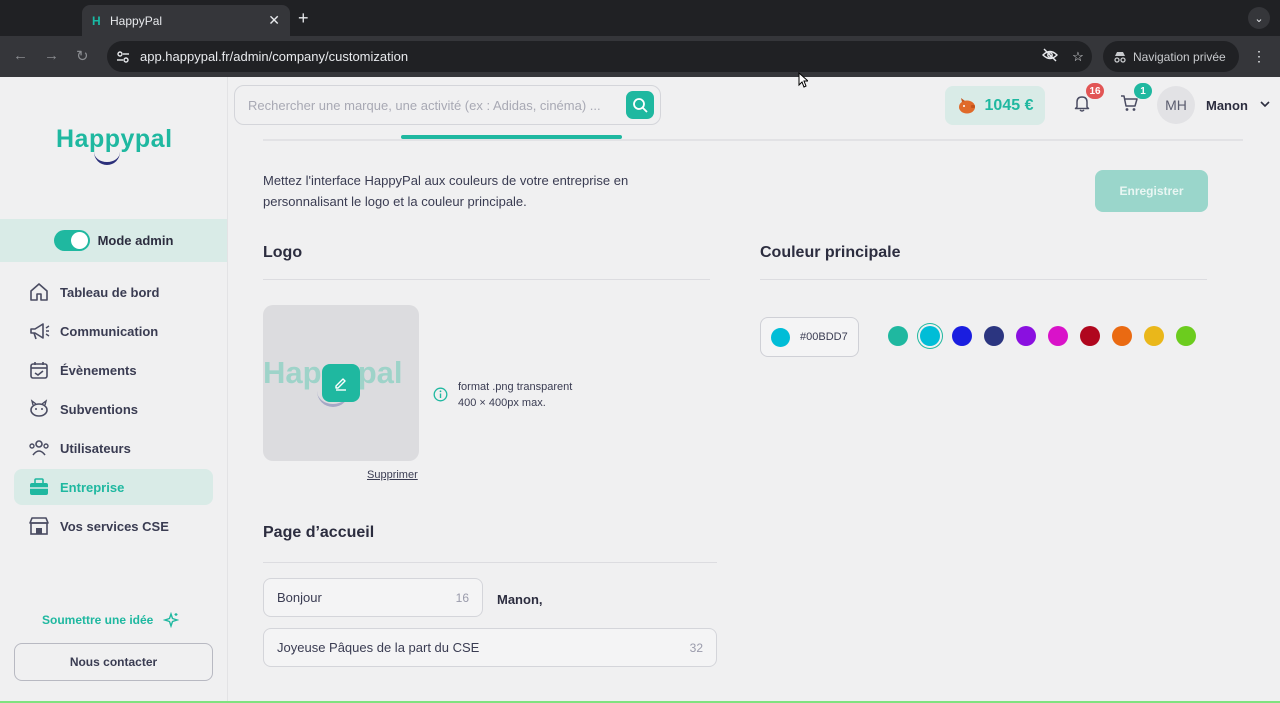 The image size is (1280, 703). Describe the element at coordinates (1227, 105) in the screenshot. I see `user-name: Manon` at that location.